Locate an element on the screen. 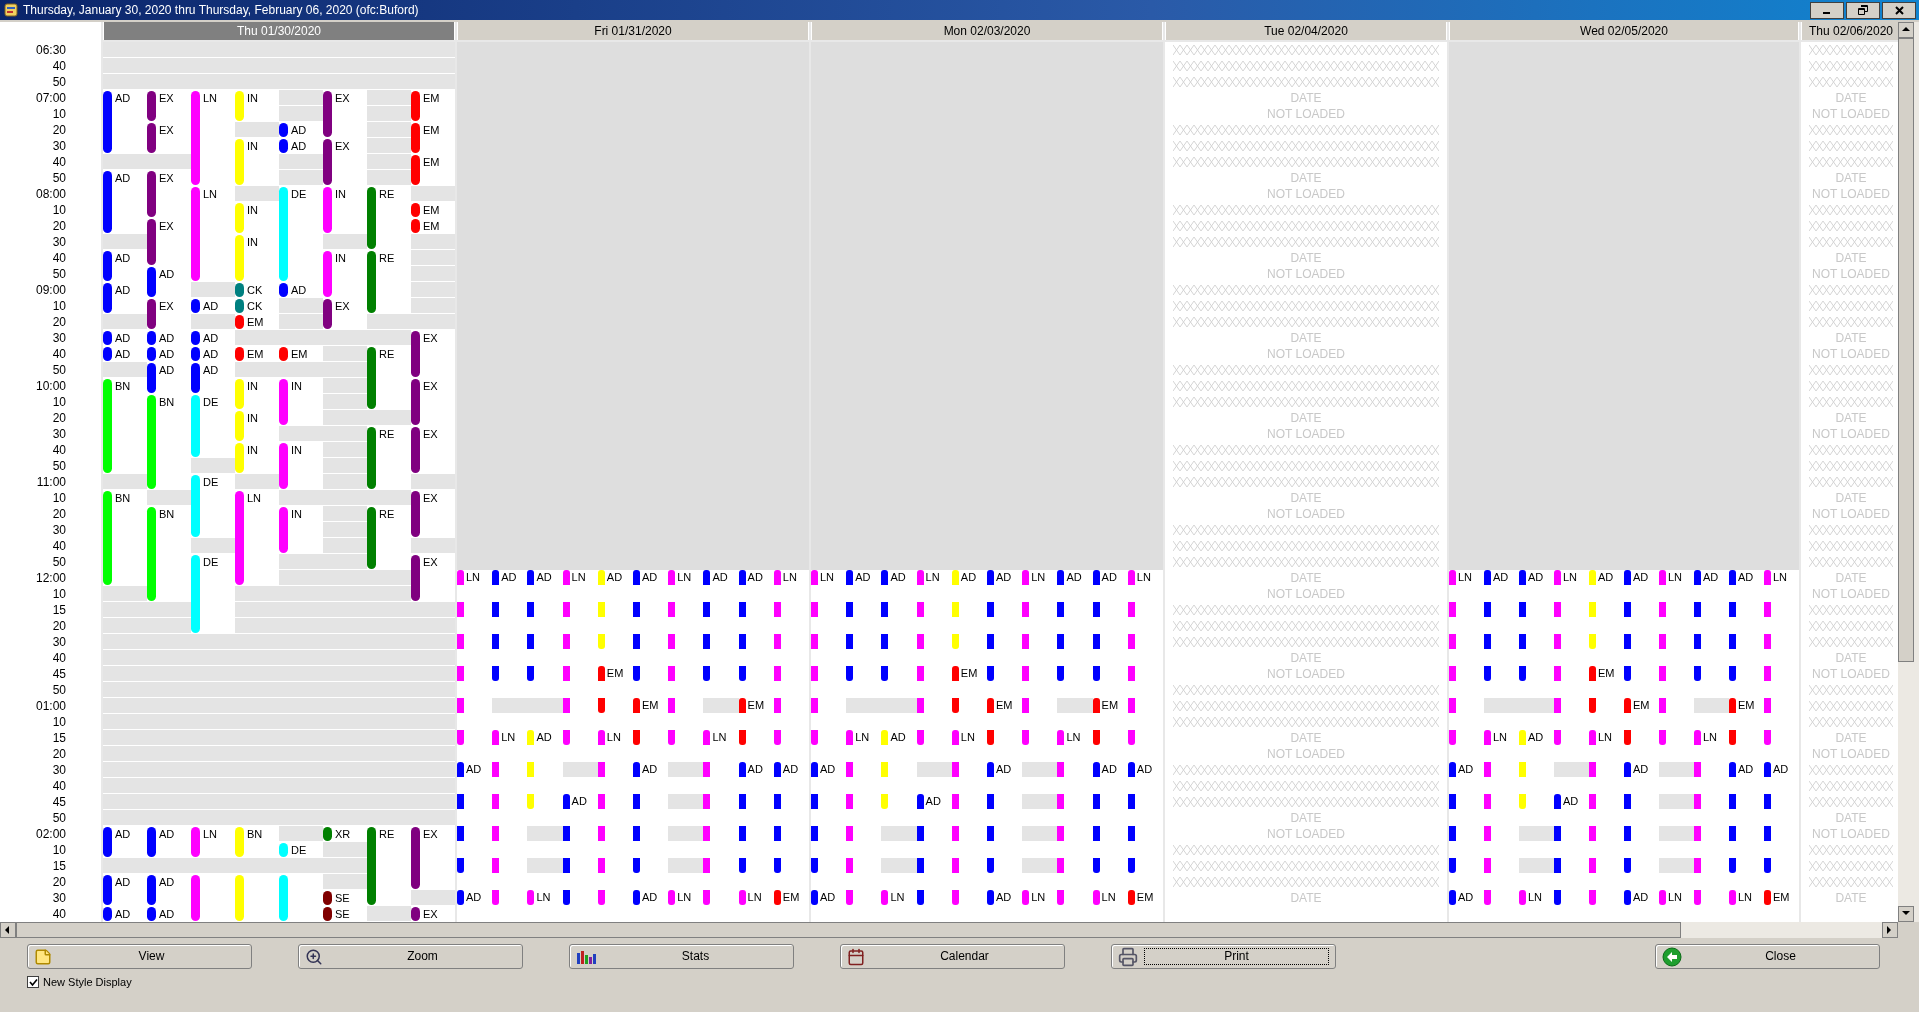 Image resolution: width=1919 pixels, height=1012 pixels. time-label: 15 is located at coordinates (59, 866).